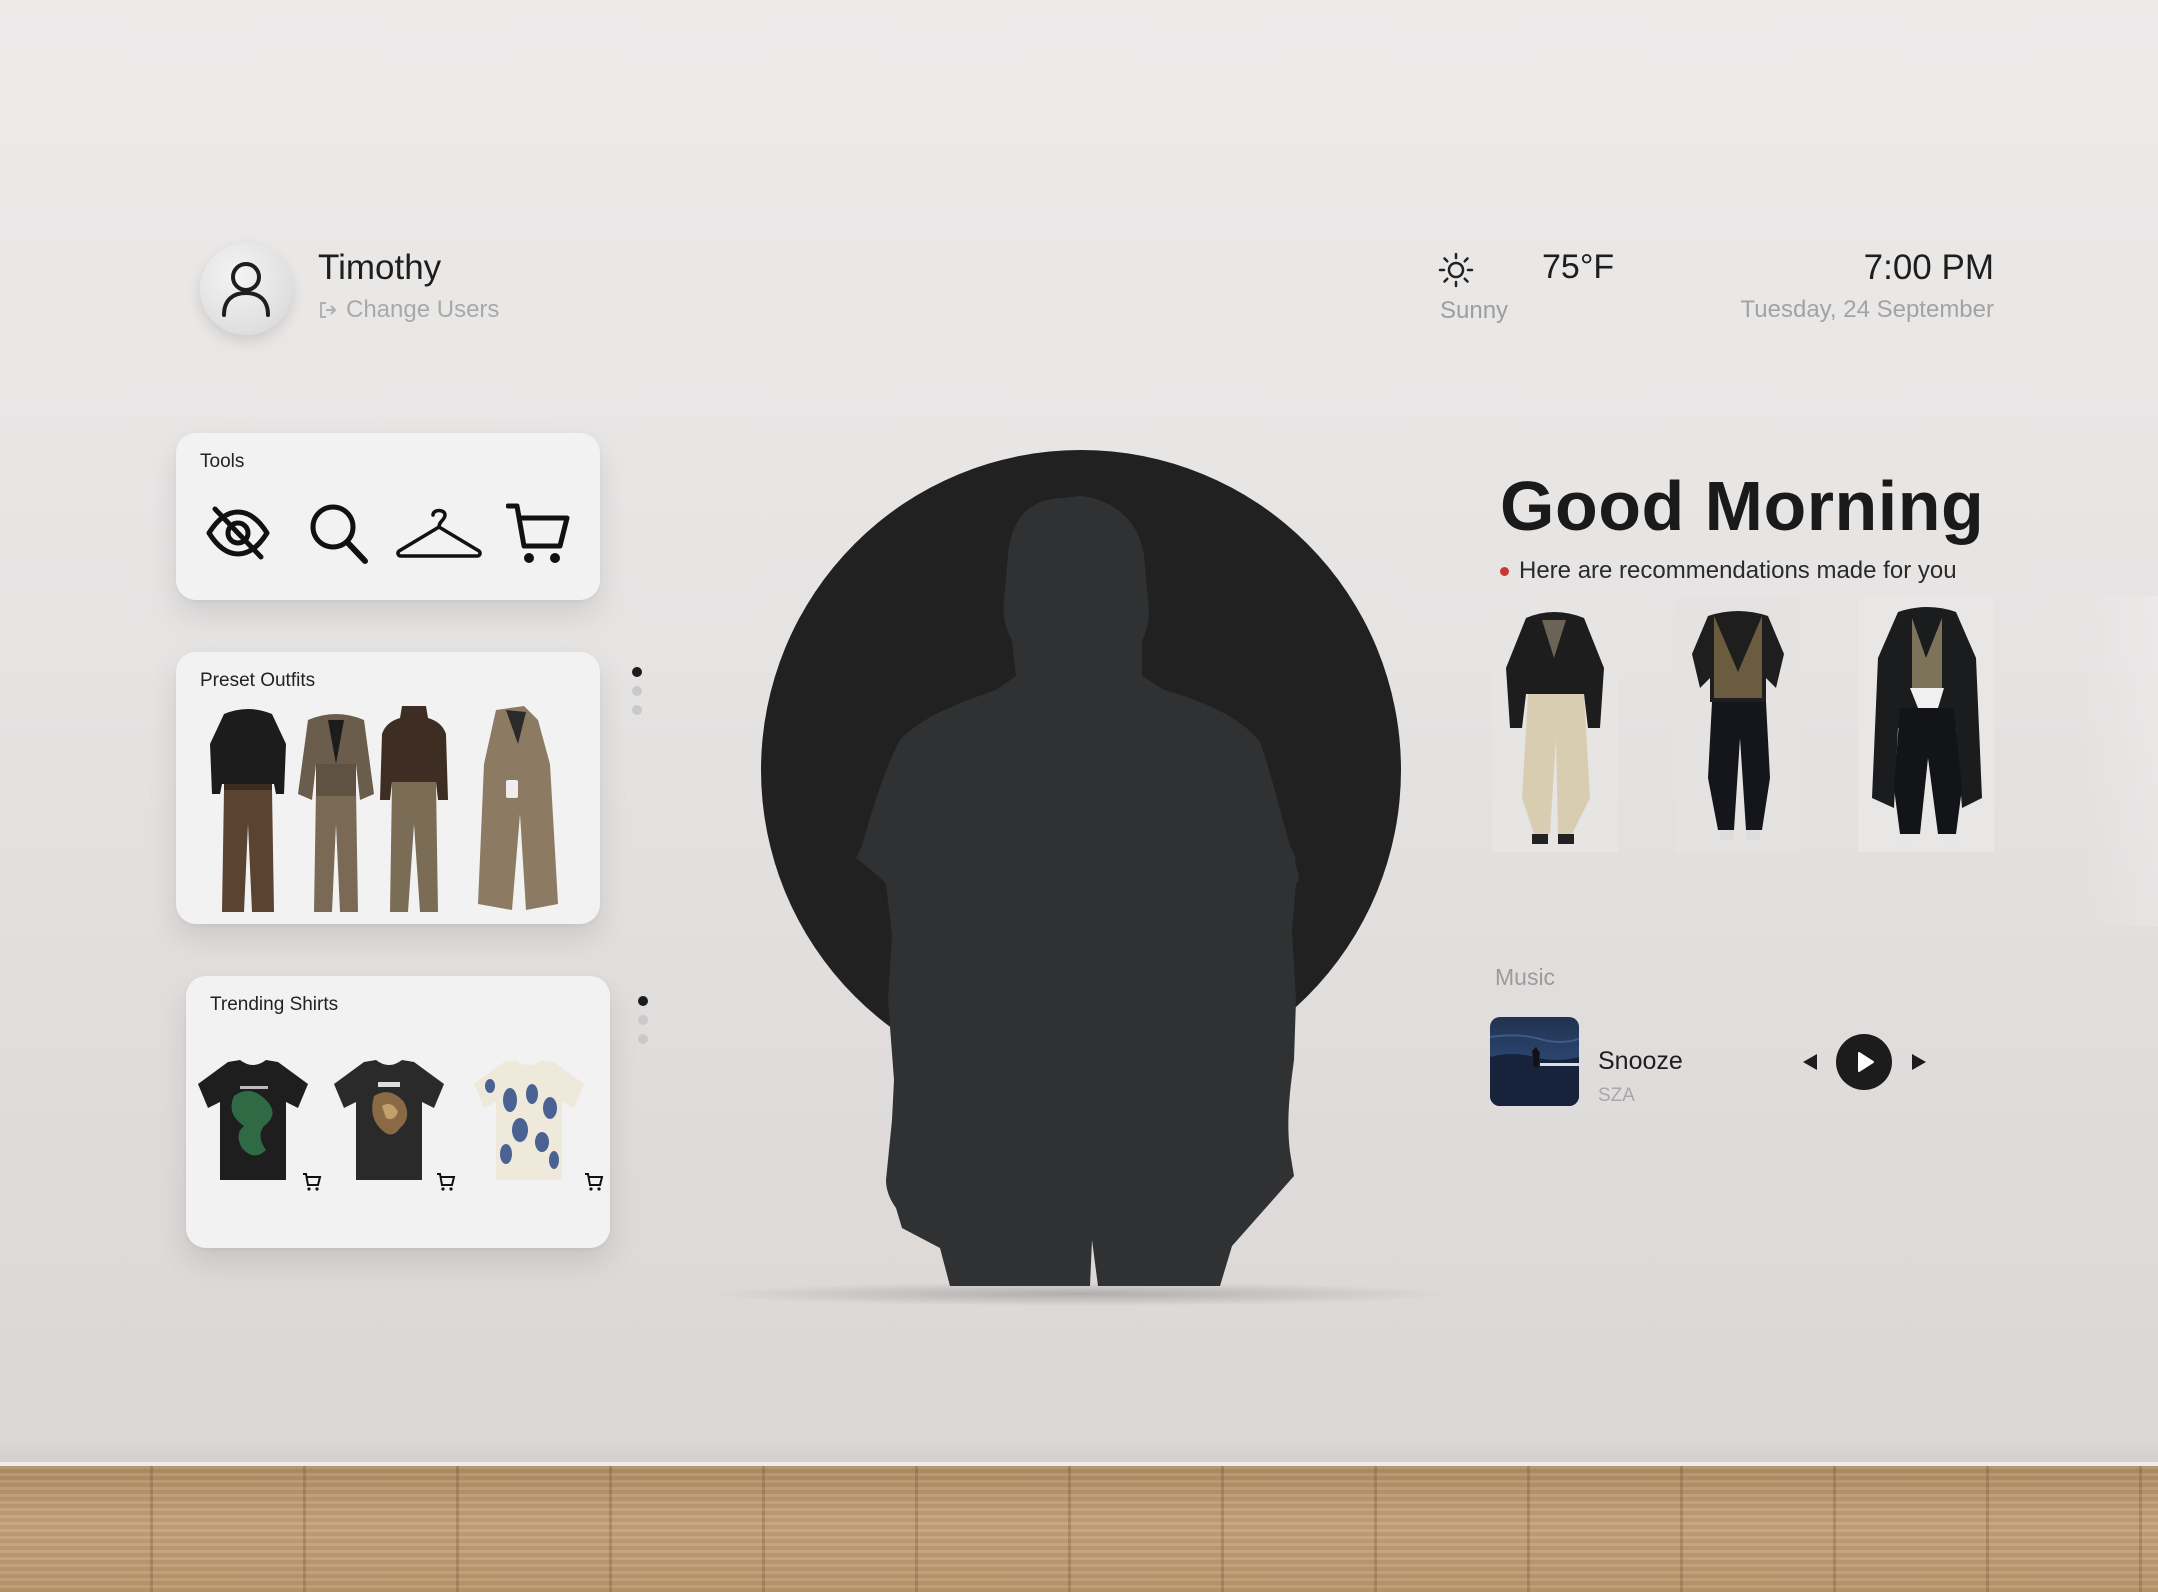  Describe the element at coordinates (2118, 761) in the screenshot. I see `edge-glare` at that location.